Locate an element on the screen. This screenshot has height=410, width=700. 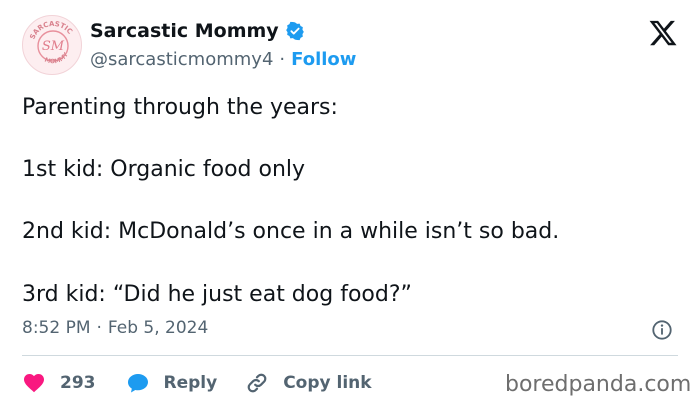
heart-icon is located at coordinates (34, 383).